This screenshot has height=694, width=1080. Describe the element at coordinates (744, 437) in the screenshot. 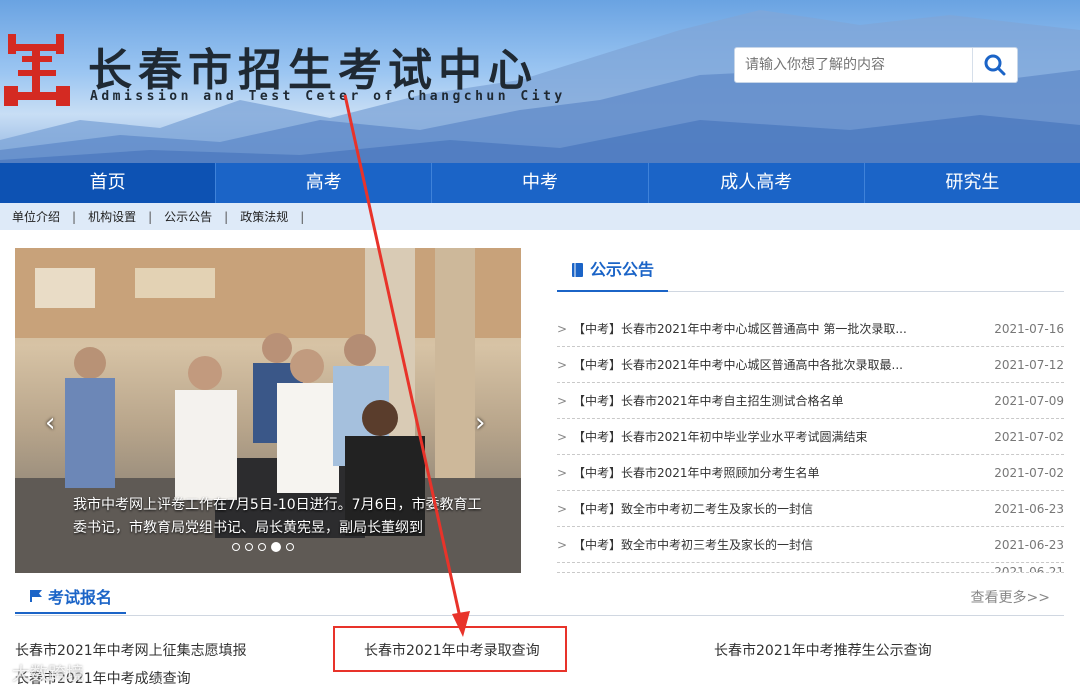

I see `notice-title: 长春市2021年初中毕业学业水平考试圆满结束` at that location.